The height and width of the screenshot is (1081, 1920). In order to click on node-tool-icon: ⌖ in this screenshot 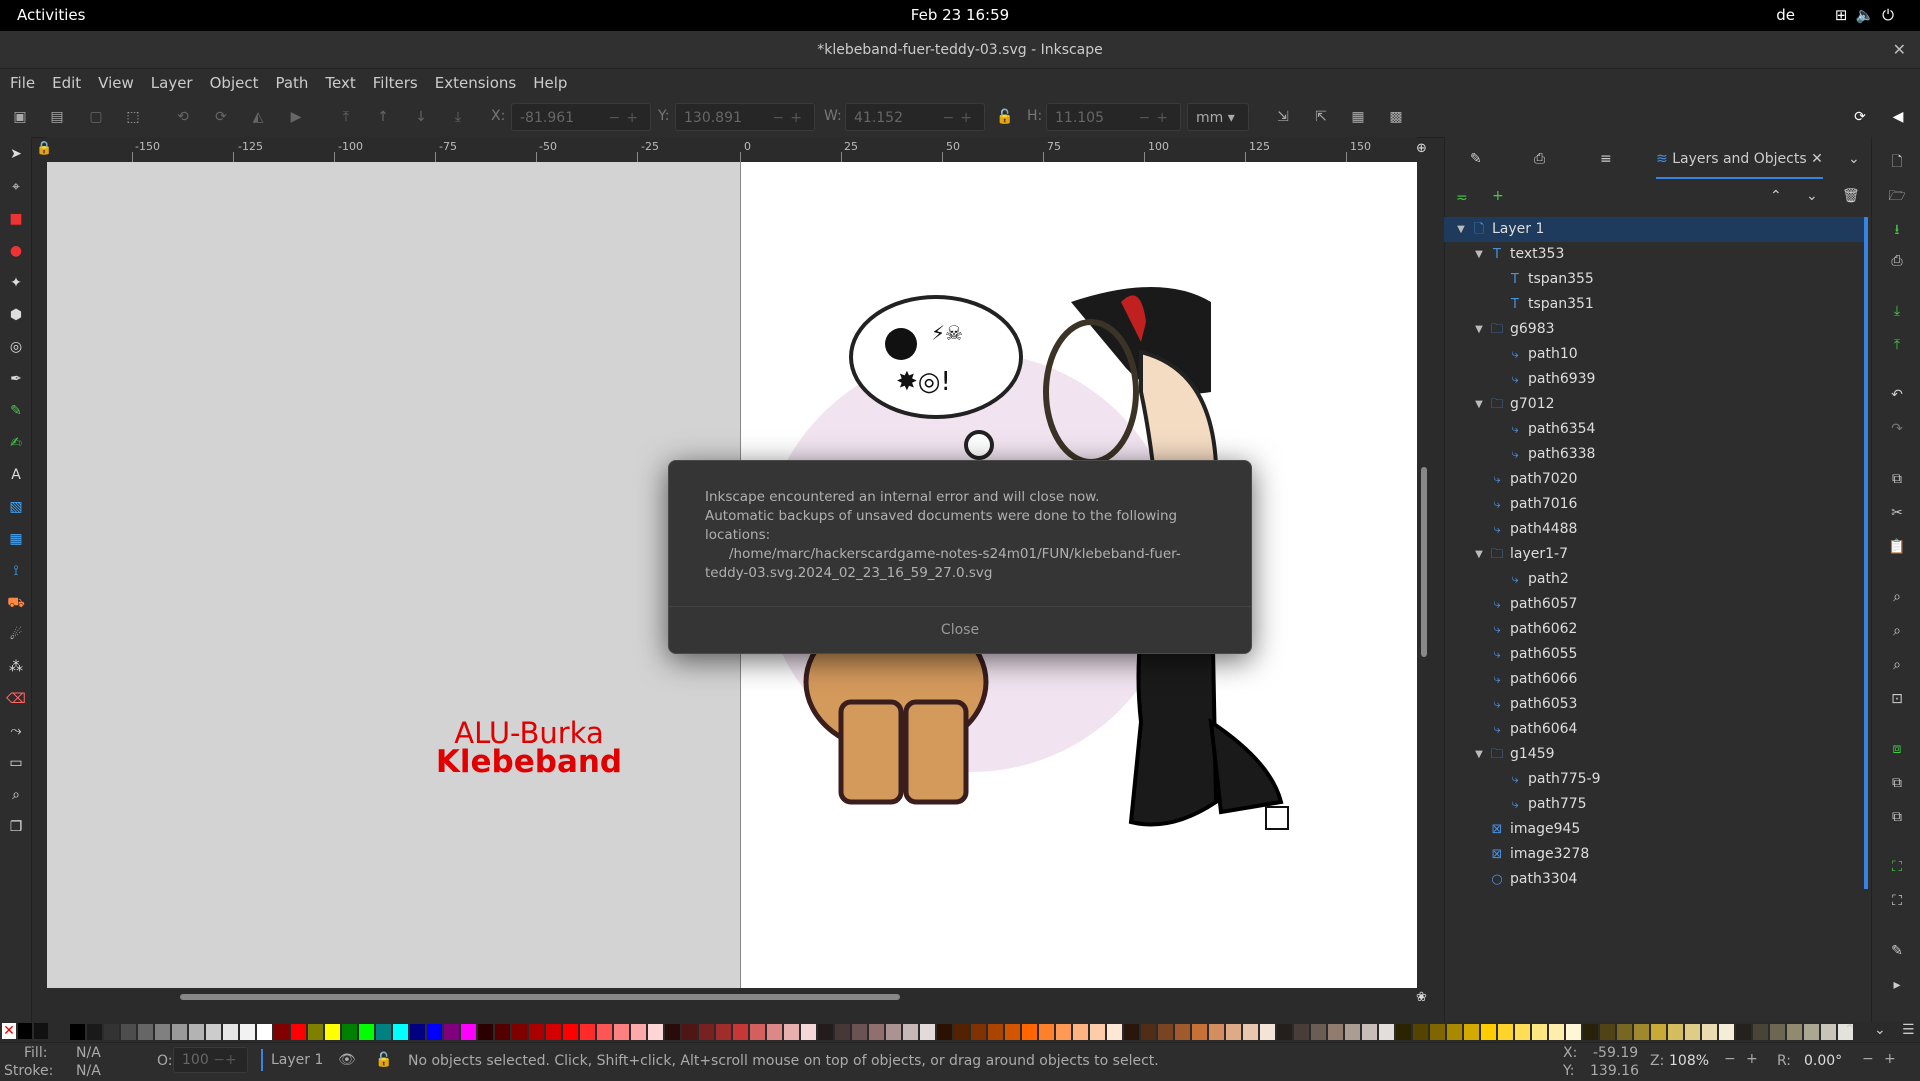, I will do `click(16, 187)`.